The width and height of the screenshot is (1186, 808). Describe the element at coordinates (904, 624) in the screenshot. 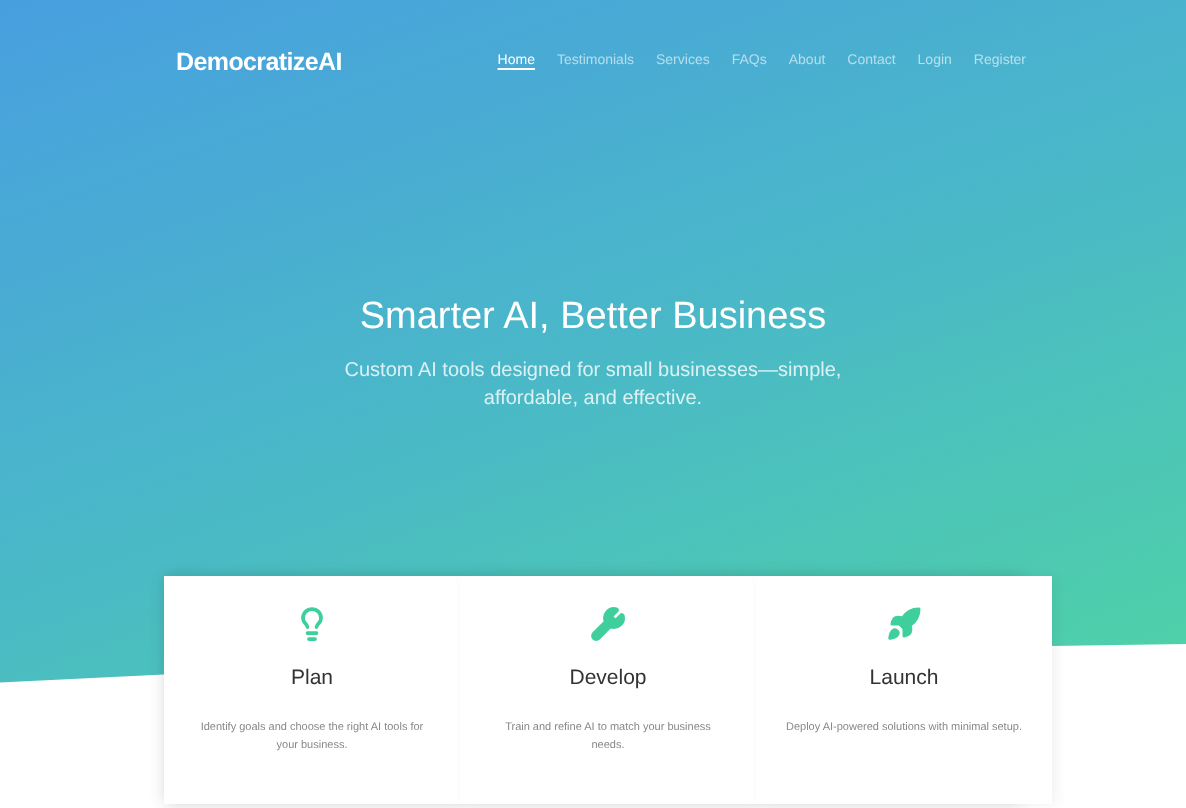

I see `rocket-icon` at that location.